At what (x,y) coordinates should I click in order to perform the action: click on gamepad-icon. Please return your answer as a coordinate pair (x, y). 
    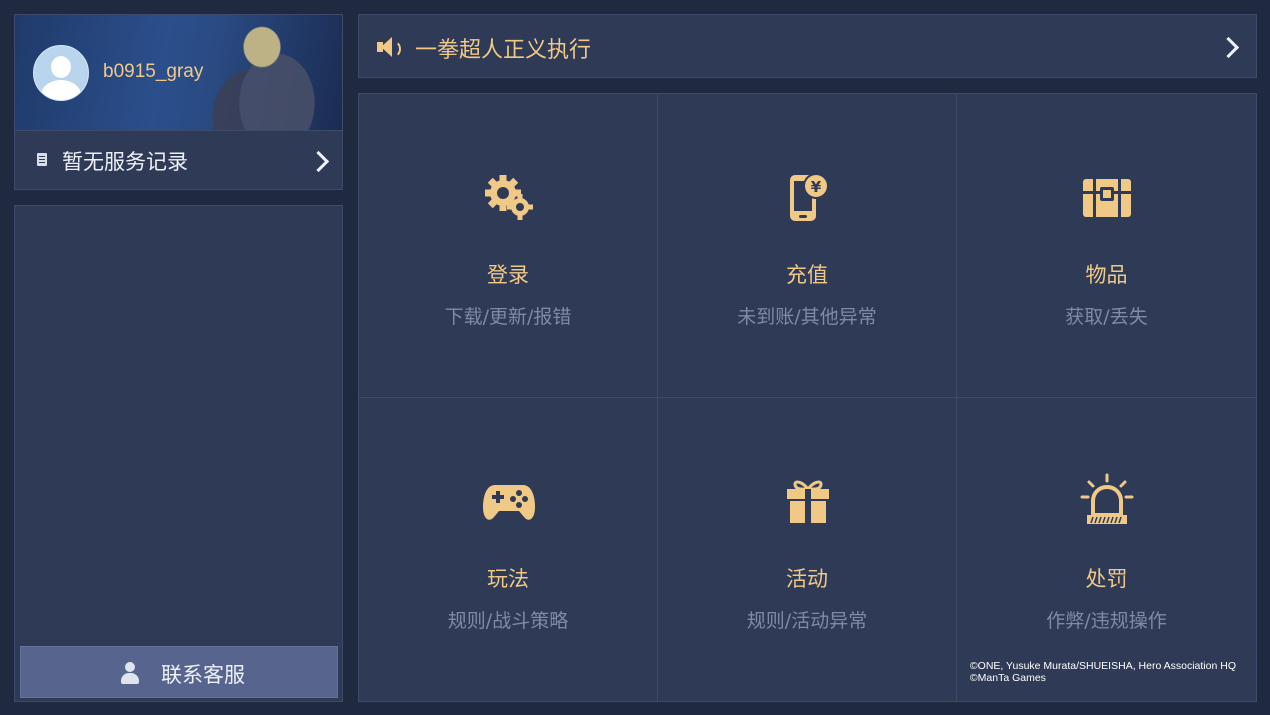
    Looking at the image, I should click on (509, 502).